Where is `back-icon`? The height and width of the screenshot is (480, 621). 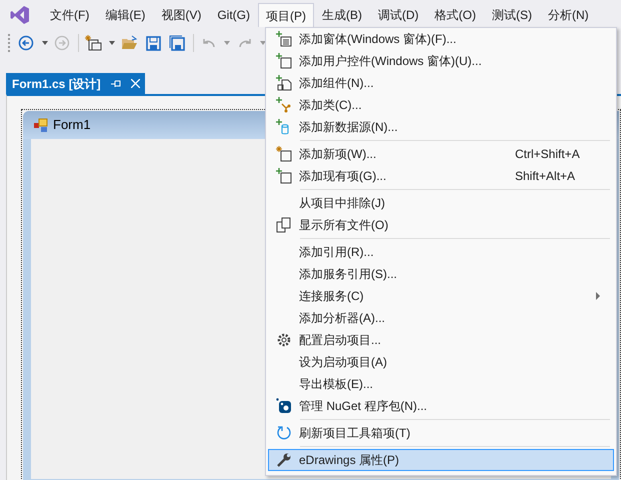 back-icon is located at coordinates (27, 43).